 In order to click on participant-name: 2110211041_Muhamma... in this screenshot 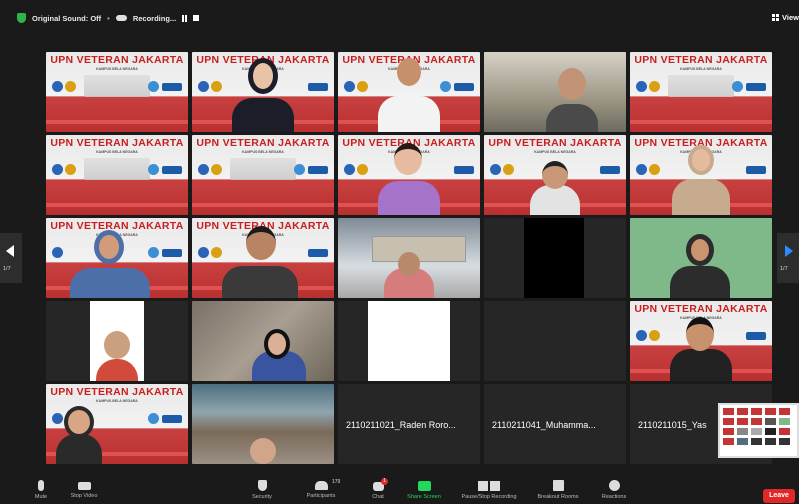, I will do `click(544, 425)`.